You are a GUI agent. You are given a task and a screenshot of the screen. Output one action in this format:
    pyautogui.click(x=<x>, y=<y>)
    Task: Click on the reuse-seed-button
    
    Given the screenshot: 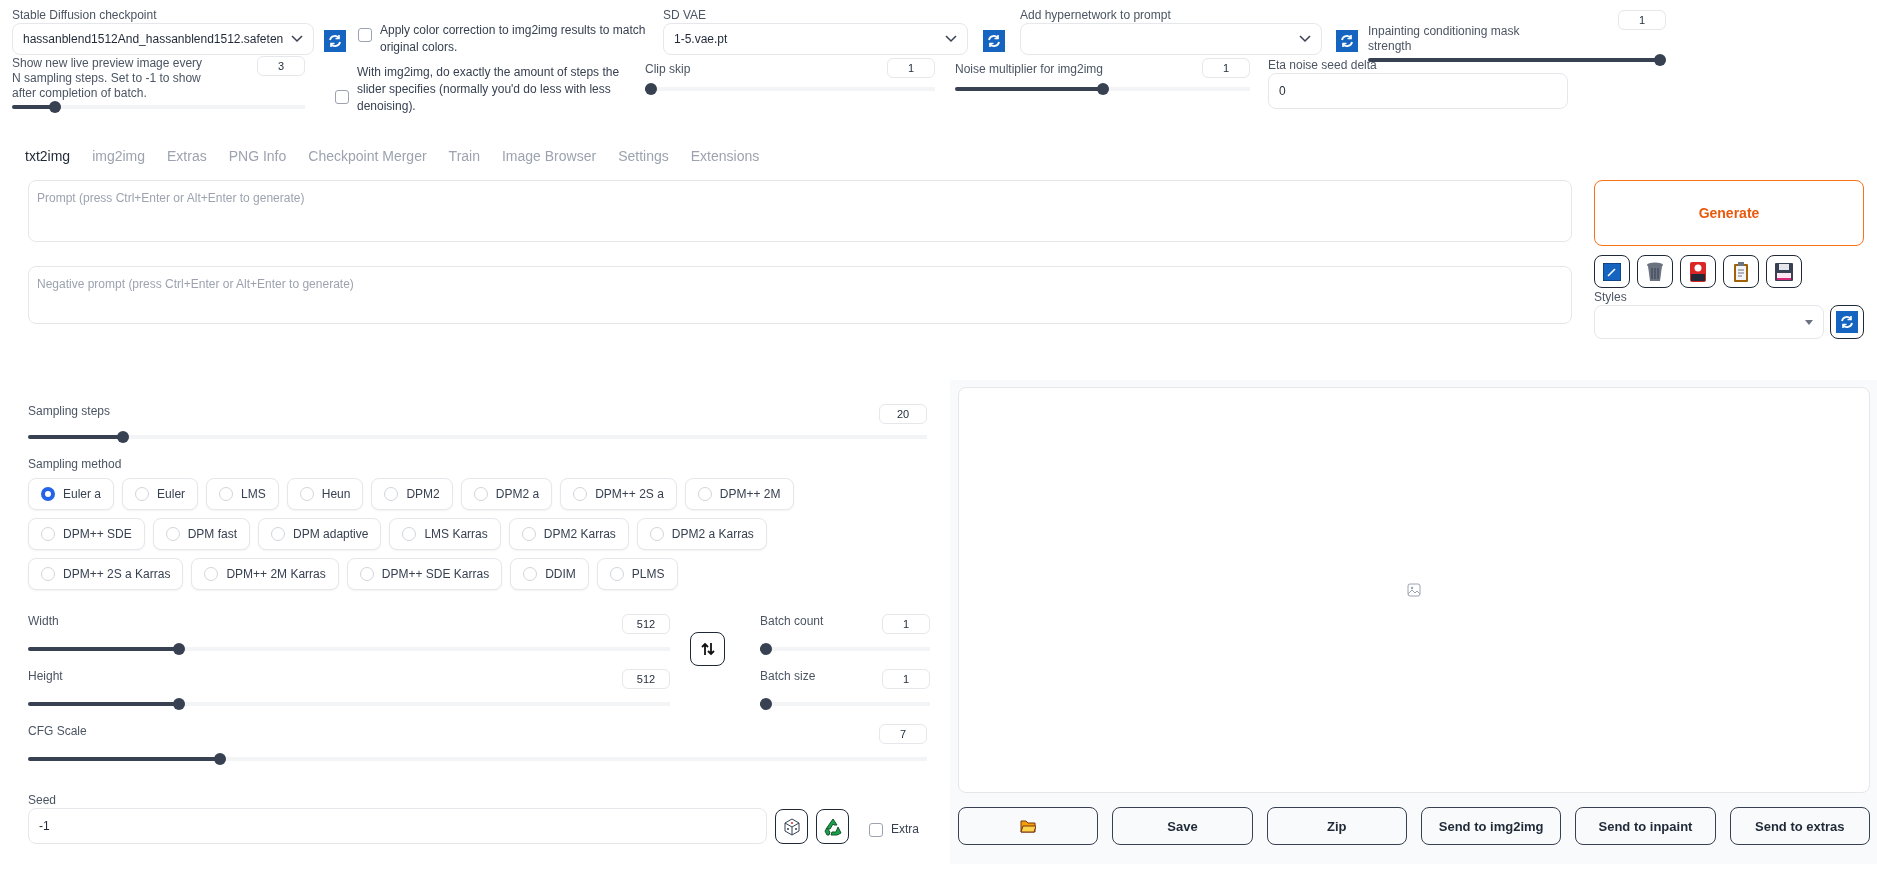 What is the action you would take?
    pyautogui.click(x=832, y=826)
    